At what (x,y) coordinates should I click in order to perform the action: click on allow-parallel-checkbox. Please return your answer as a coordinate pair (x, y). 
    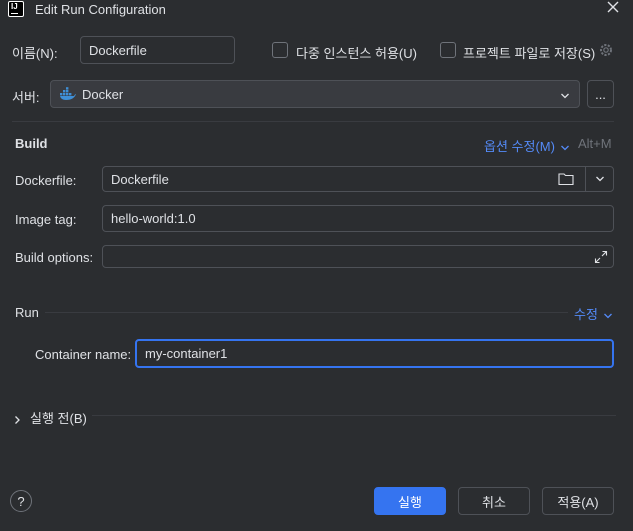
    Looking at the image, I should click on (280, 50).